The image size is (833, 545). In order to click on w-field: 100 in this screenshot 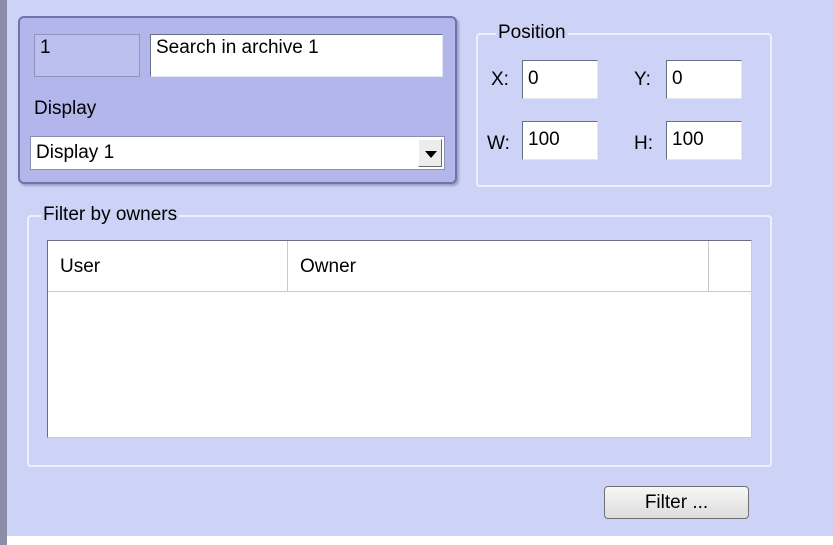, I will do `click(560, 140)`.